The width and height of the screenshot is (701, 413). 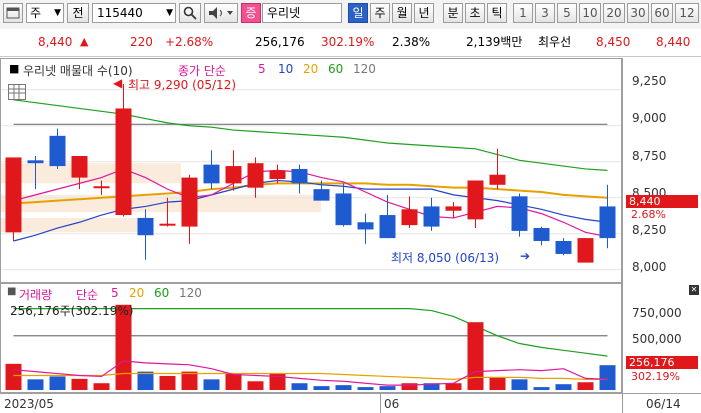 I want to click on high-label: 최고 9,290 (05/12), so click(x=182, y=85).